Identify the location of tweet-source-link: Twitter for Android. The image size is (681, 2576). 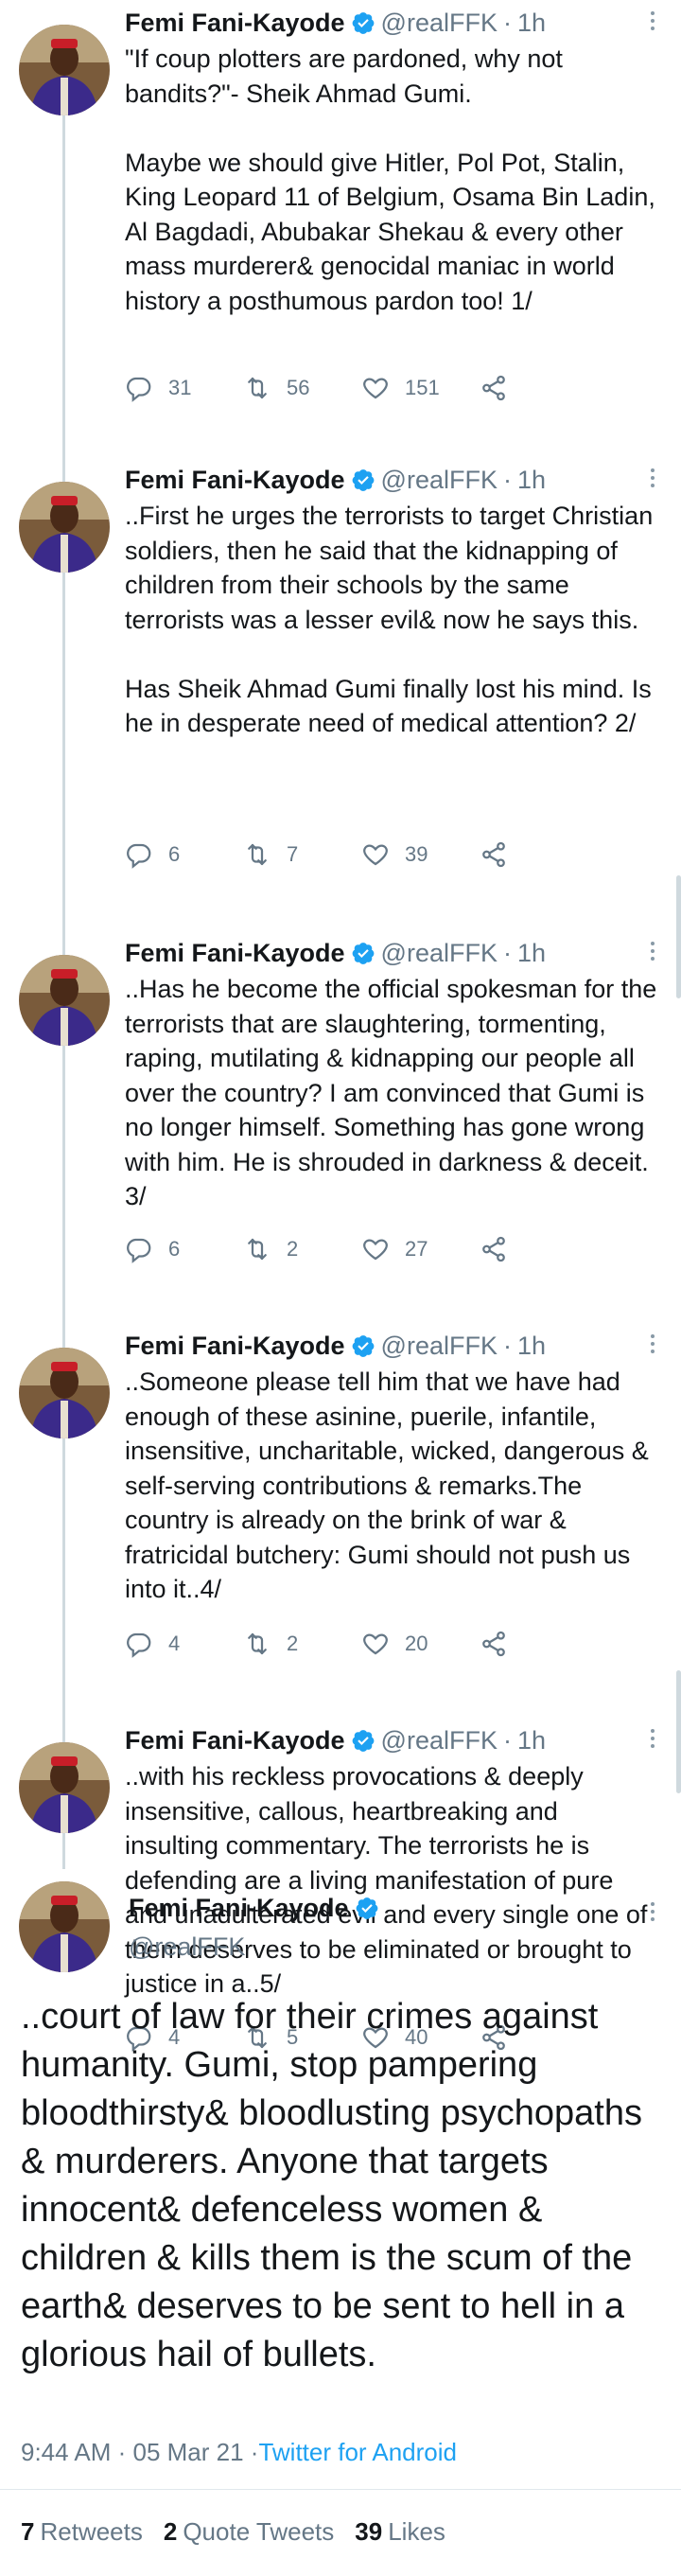
(357, 2452).